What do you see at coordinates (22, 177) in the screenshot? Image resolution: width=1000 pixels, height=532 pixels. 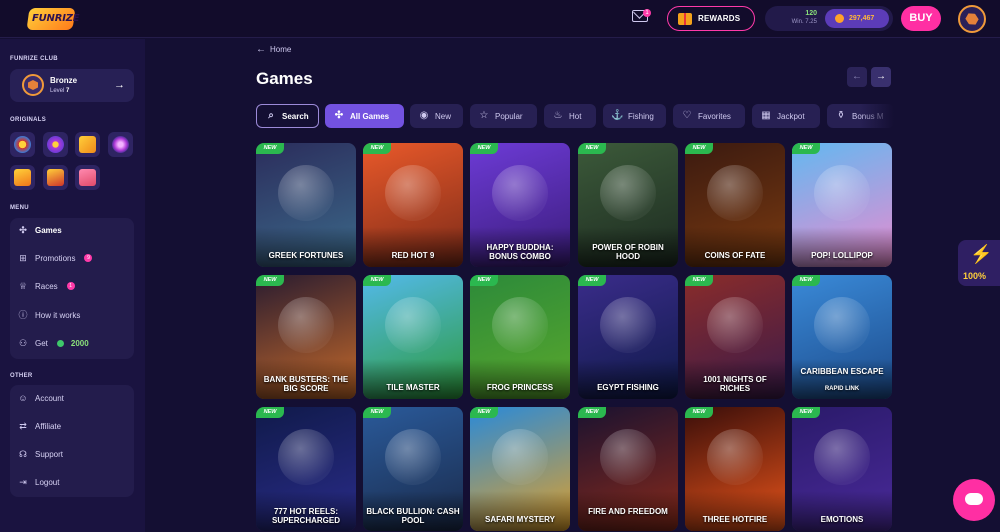 I see `original-game-lightning` at bounding box center [22, 177].